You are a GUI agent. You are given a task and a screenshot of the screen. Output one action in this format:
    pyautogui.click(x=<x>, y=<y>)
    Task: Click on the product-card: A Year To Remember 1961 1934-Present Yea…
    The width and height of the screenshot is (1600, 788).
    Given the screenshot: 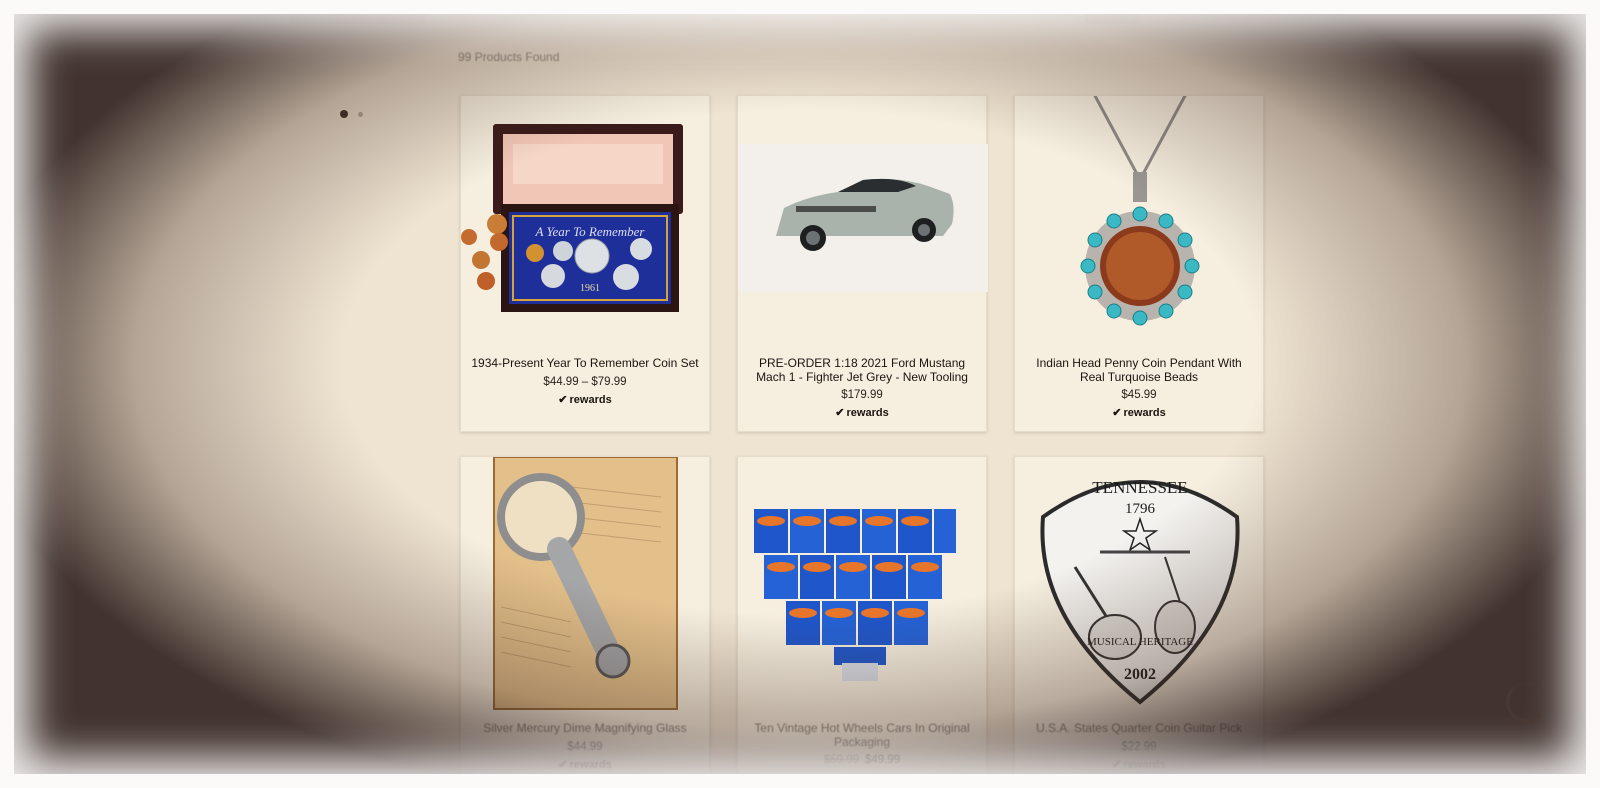 What is the action you would take?
    pyautogui.click(x=585, y=263)
    